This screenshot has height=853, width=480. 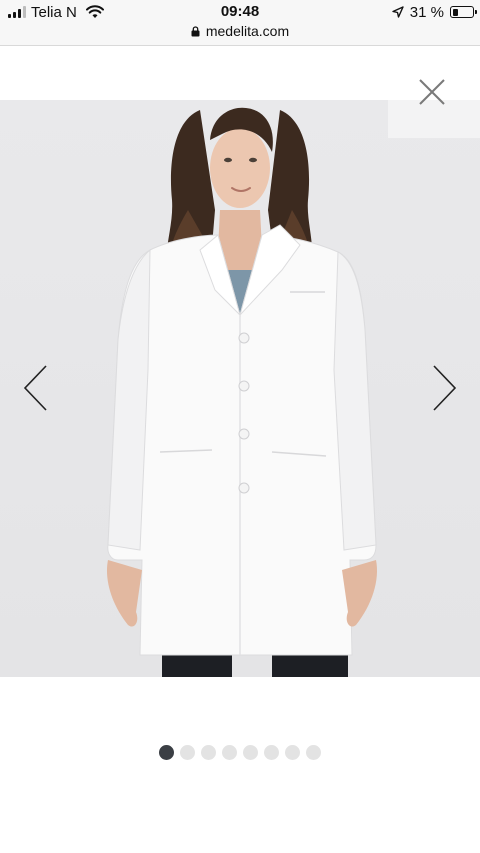 I want to click on chevron-right-icon, so click(x=445, y=388).